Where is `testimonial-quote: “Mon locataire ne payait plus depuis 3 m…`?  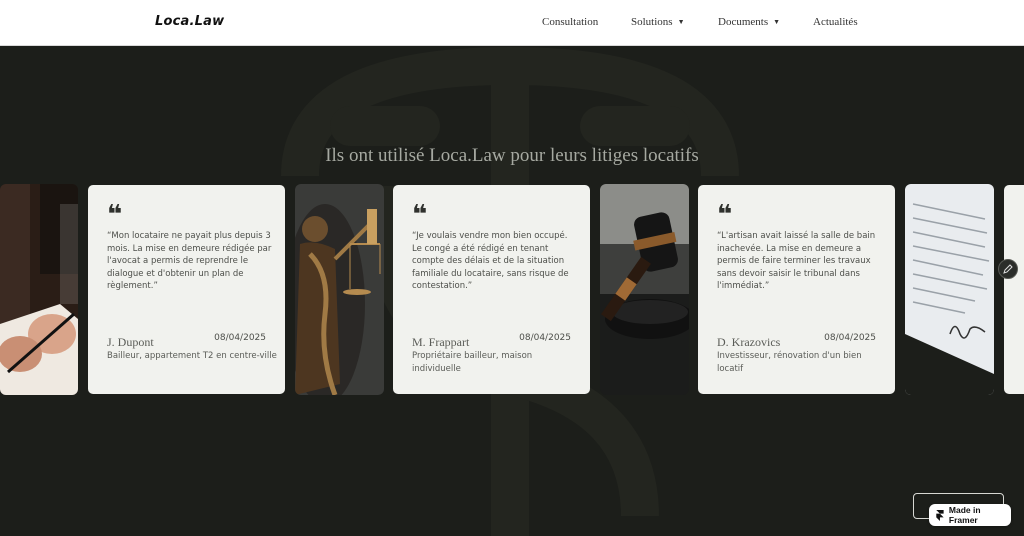 testimonial-quote: “Mon locataire ne payait plus depuis 3 m… is located at coordinates (189, 261).